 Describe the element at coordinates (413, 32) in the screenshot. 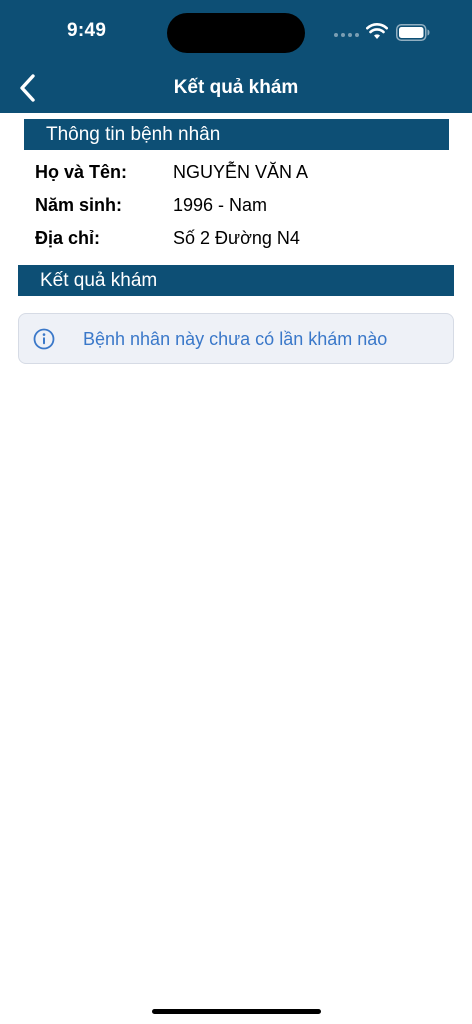

I see `battery-icon` at that location.